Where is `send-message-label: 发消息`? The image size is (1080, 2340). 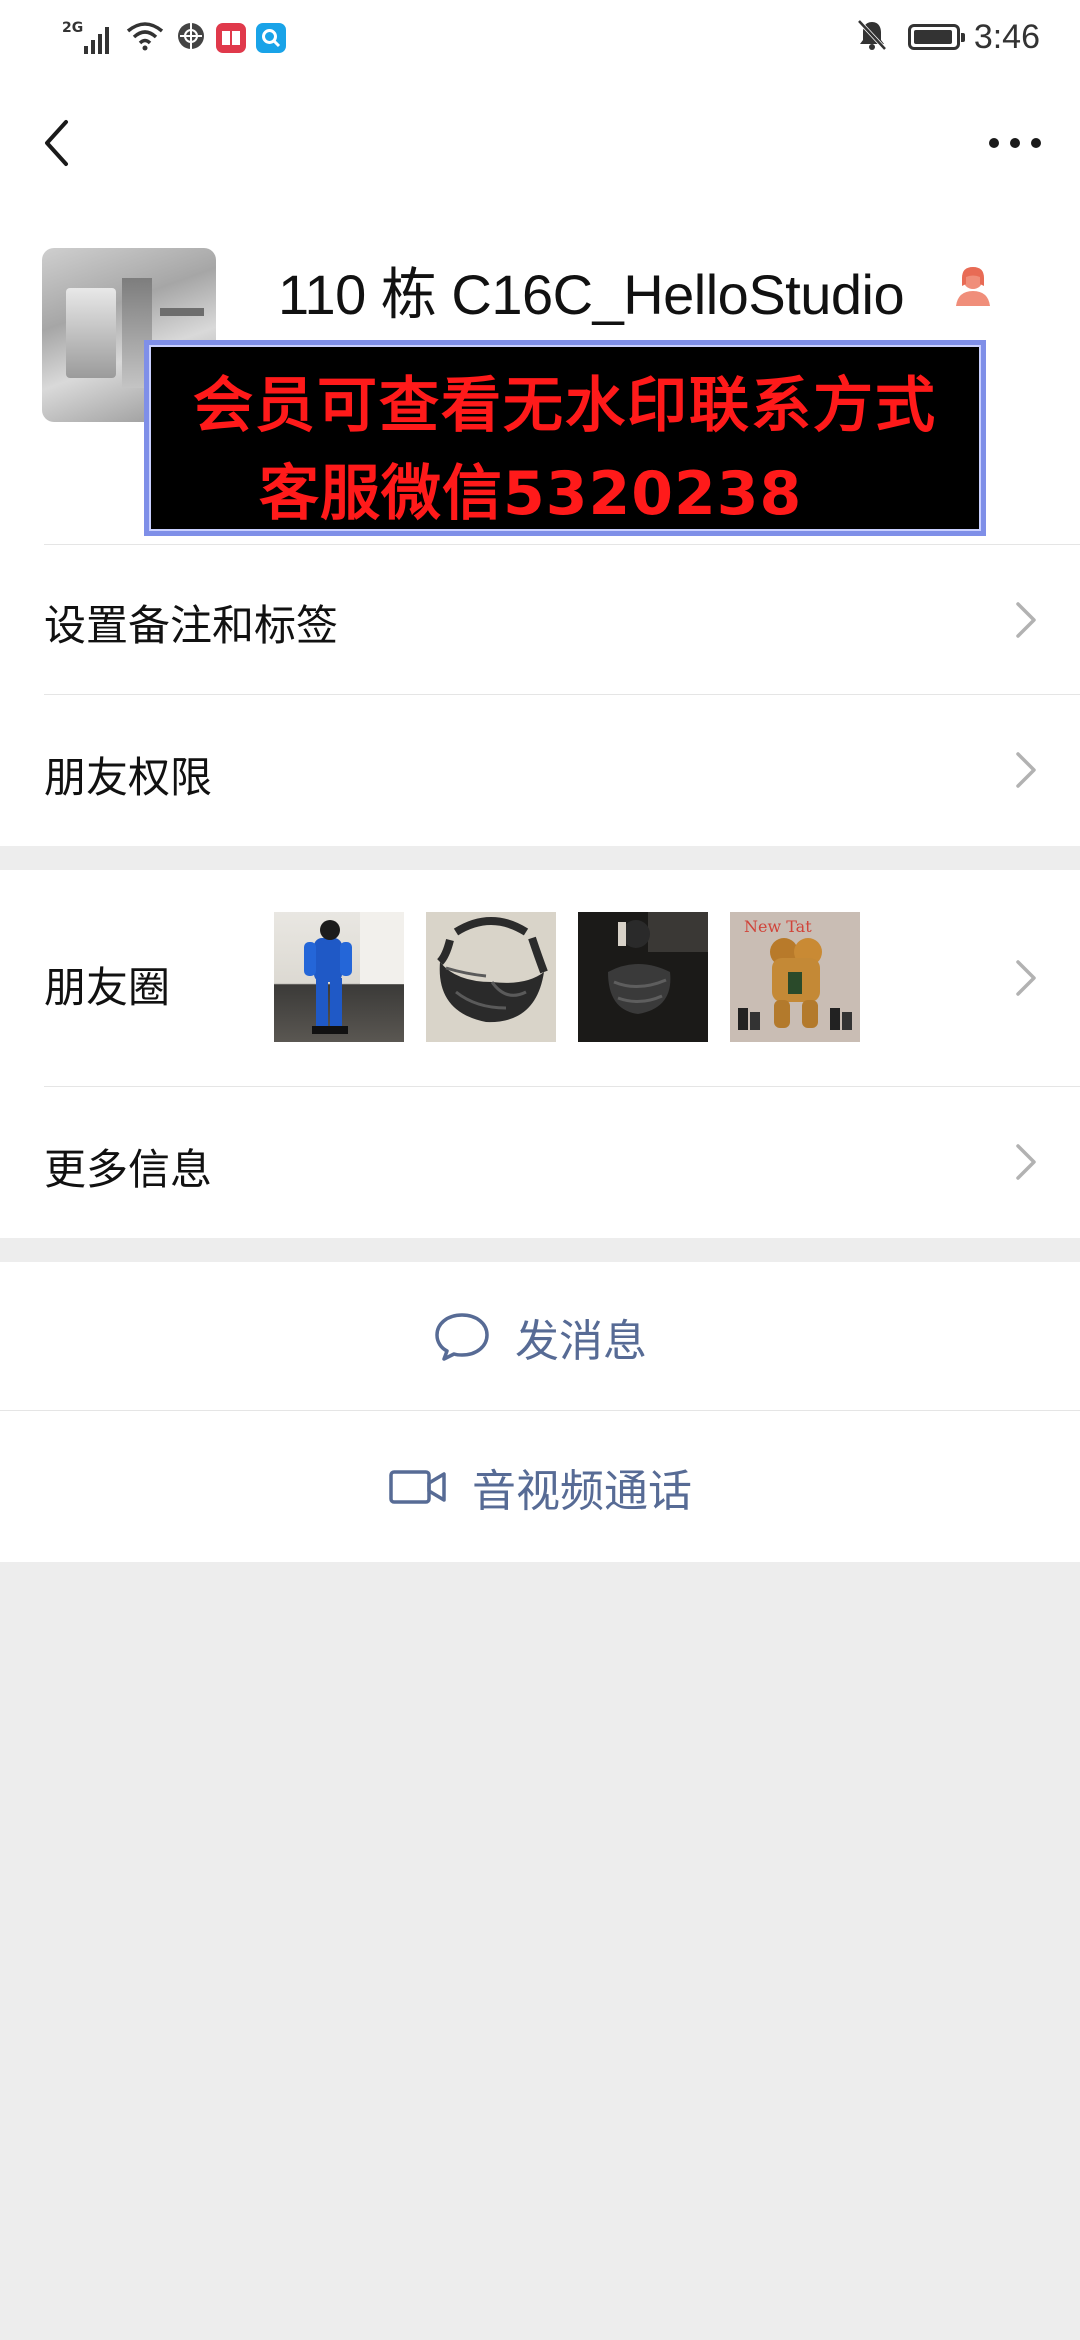 send-message-label: 发消息 is located at coordinates (581, 1341).